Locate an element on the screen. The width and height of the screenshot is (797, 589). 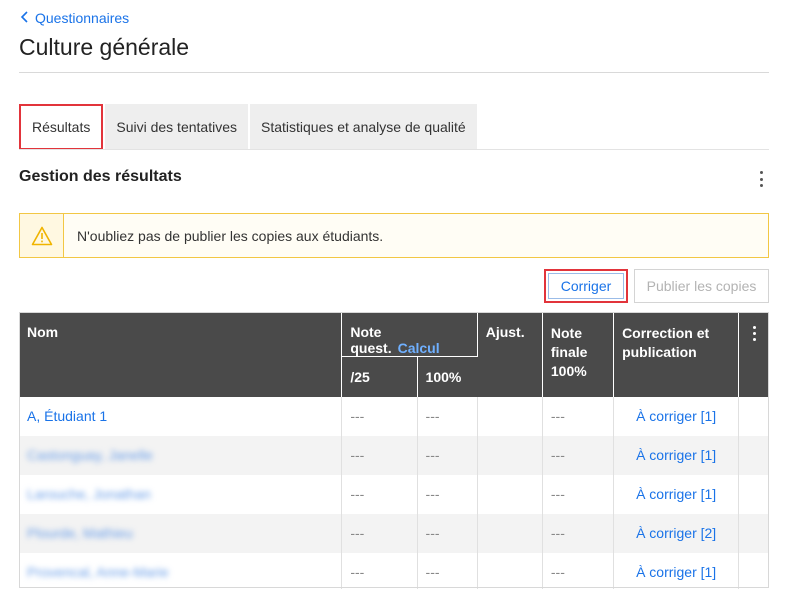
column-header-note-quest: Note quest. Calcul is located at coordinates (409, 334).